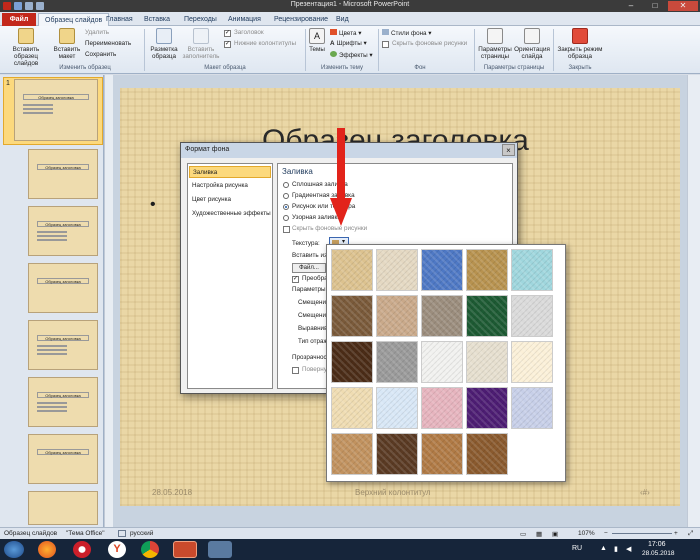  What do you see at coordinates (406, 33) in the screenshot?
I see `bg-styles-button: Стили фона ▾` at bounding box center [406, 33].